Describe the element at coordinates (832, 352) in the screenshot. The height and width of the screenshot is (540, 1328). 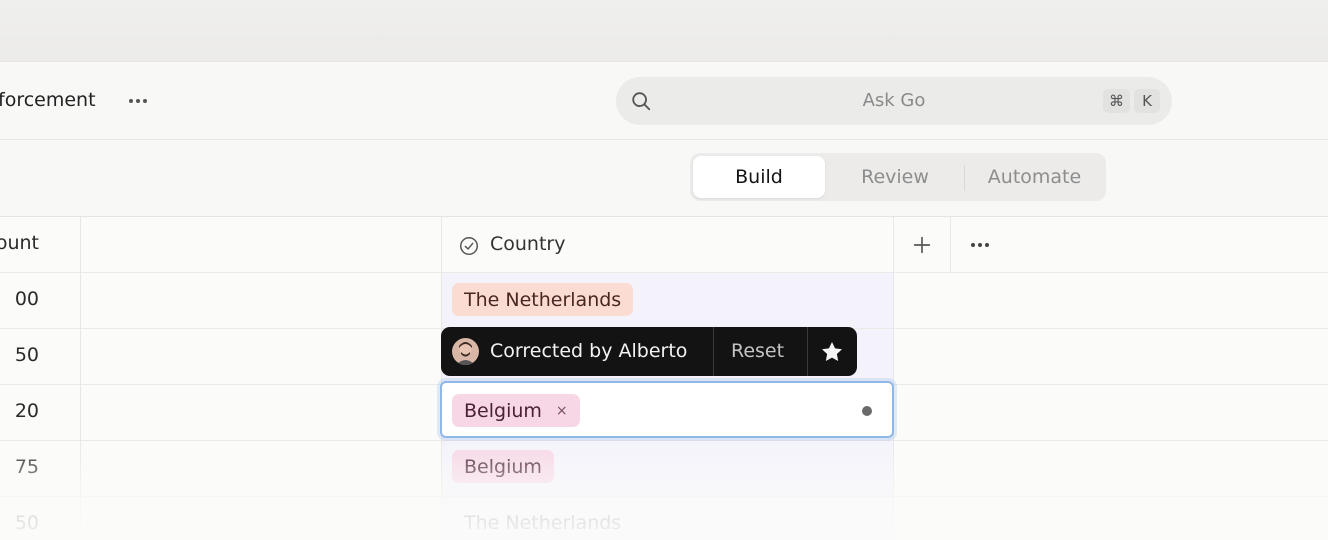
I see `star-icon` at that location.